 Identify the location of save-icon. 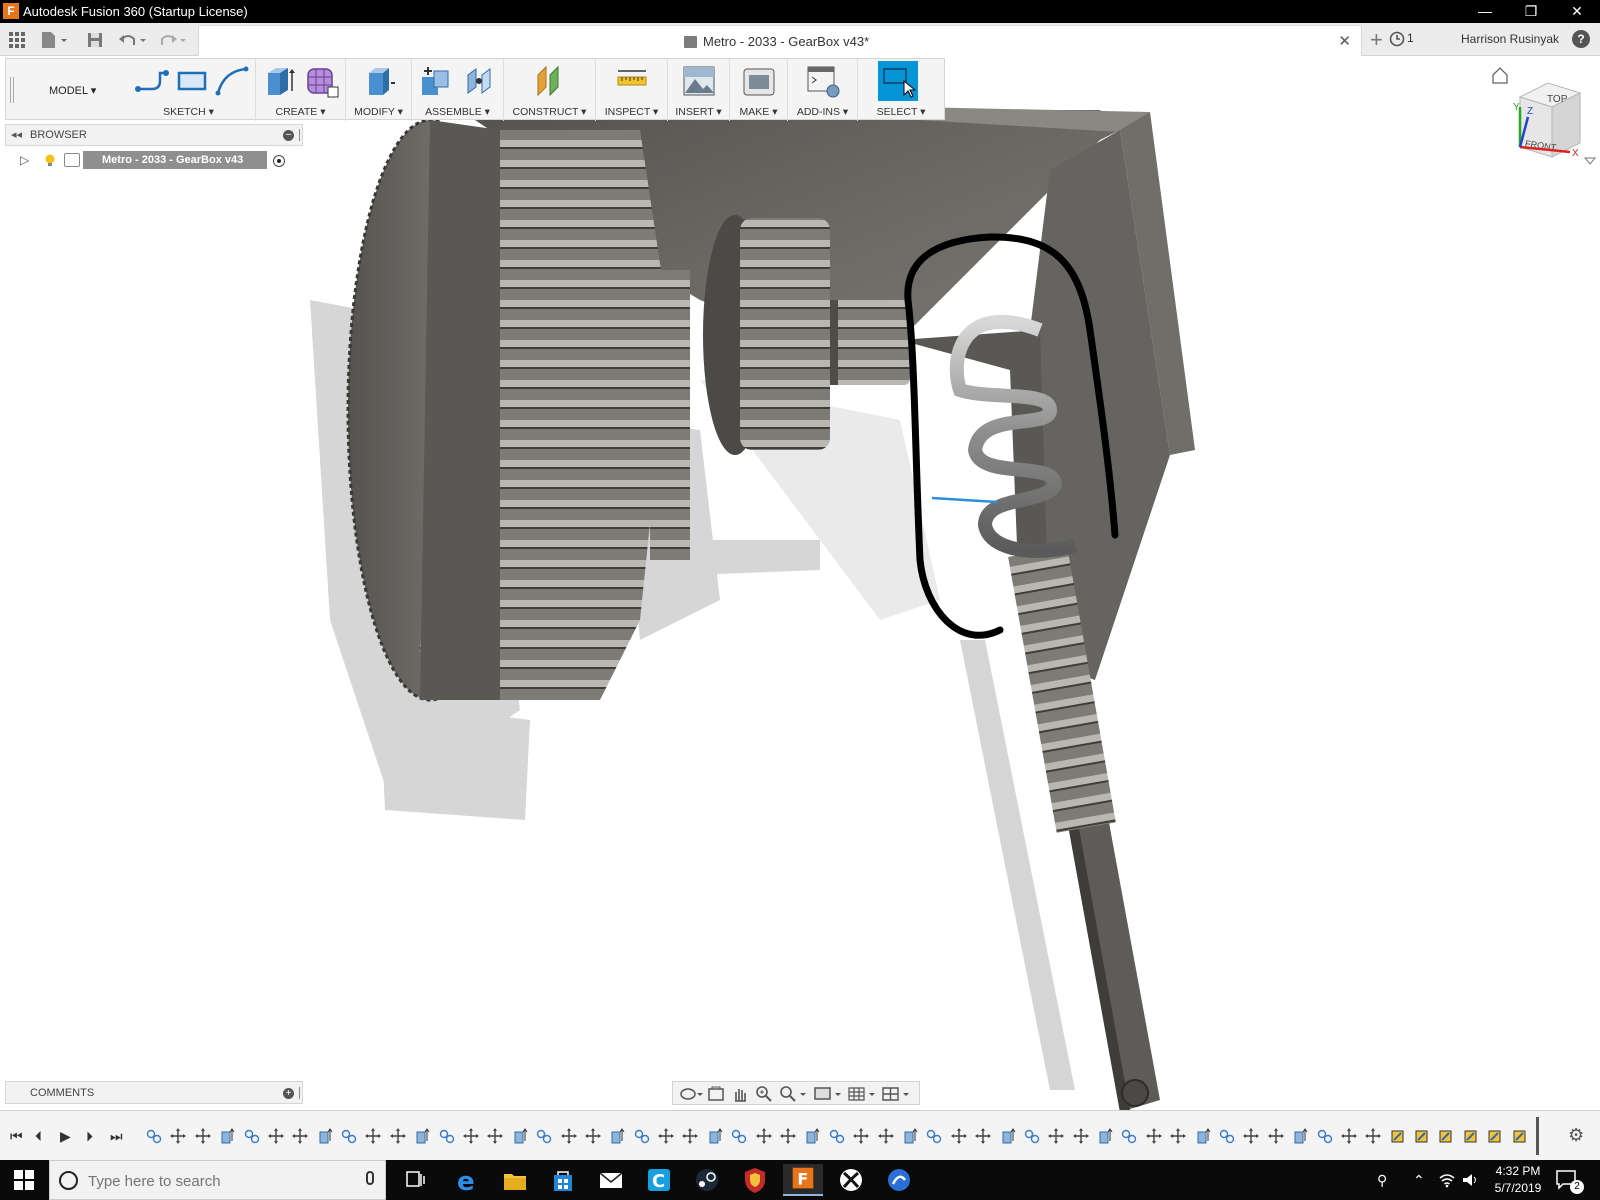
(95, 41).